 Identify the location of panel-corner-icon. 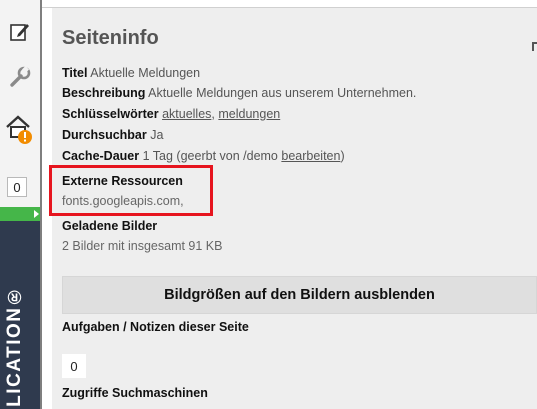
(534, 46).